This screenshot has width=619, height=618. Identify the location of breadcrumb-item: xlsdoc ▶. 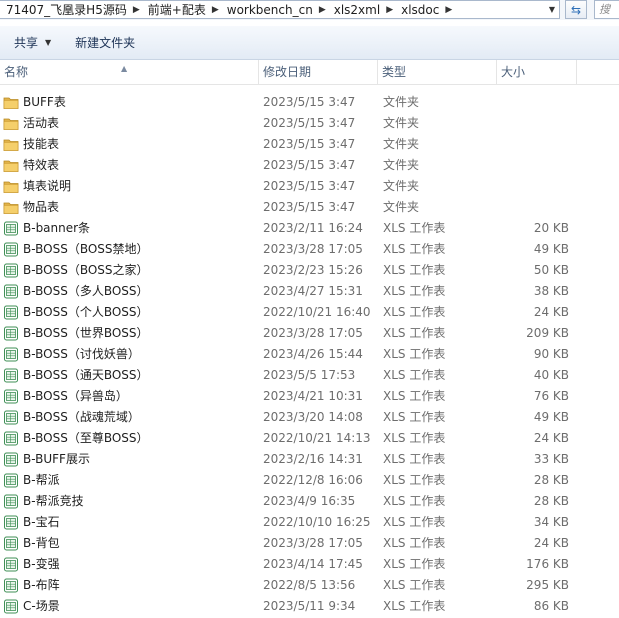
(424, 9).